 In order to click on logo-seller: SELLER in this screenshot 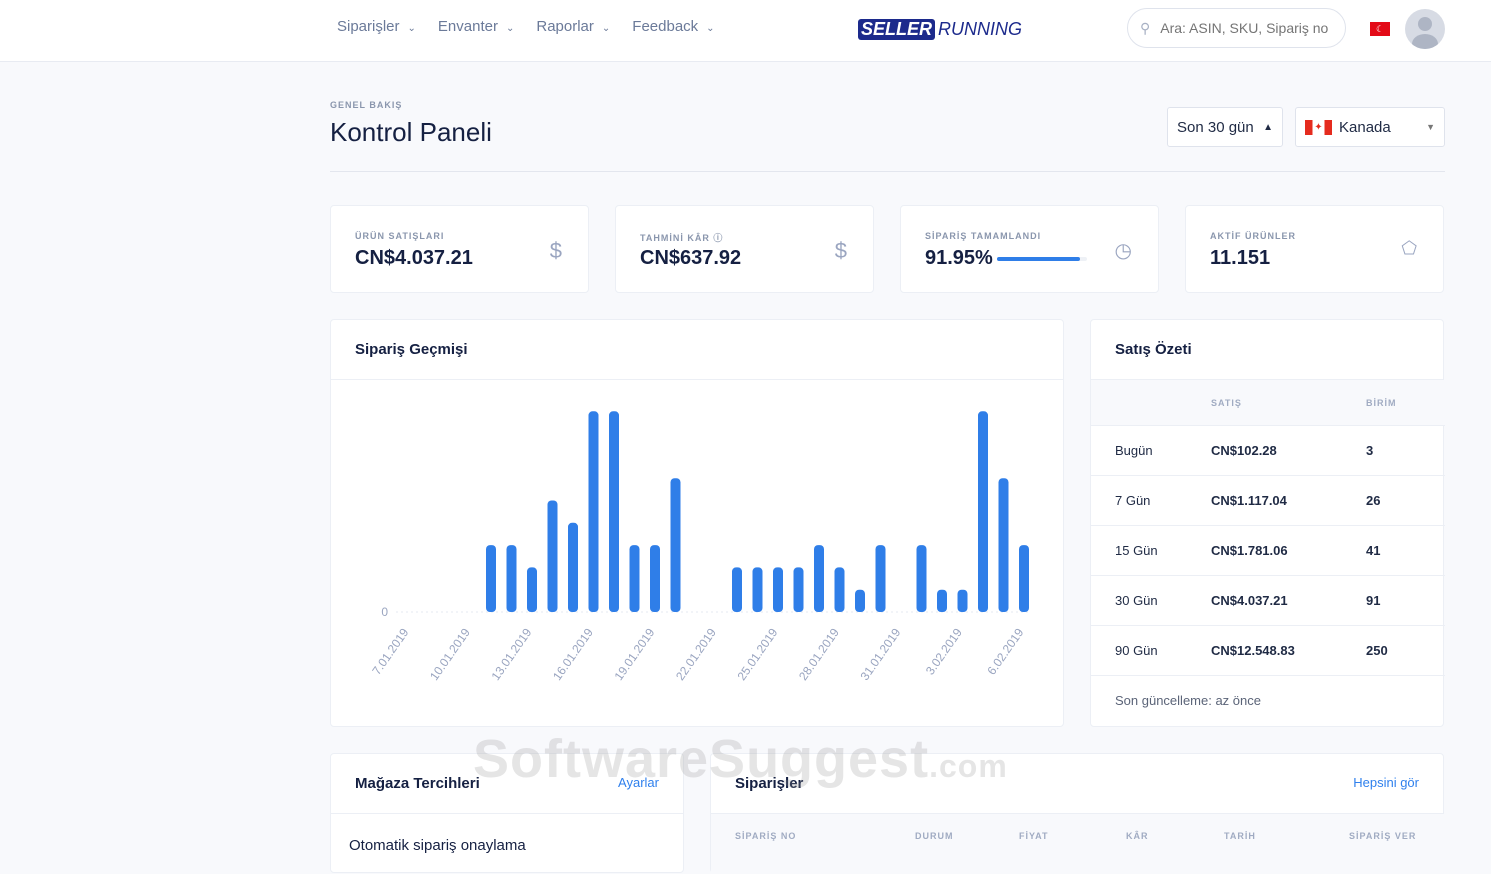, I will do `click(897, 29)`.